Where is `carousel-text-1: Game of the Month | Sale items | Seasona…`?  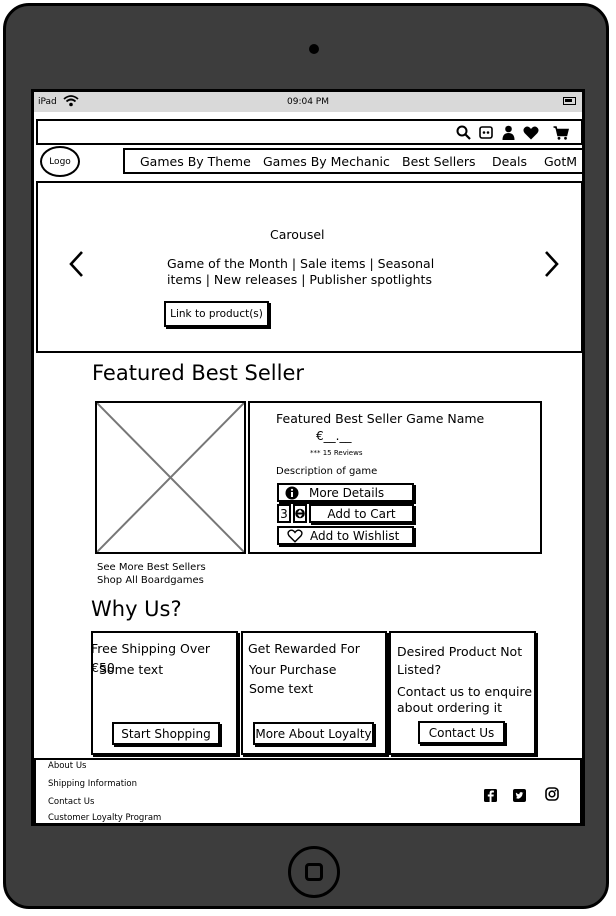
carousel-text-1: Game of the Month | Sale items | Seasona… is located at coordinates (301, 263).